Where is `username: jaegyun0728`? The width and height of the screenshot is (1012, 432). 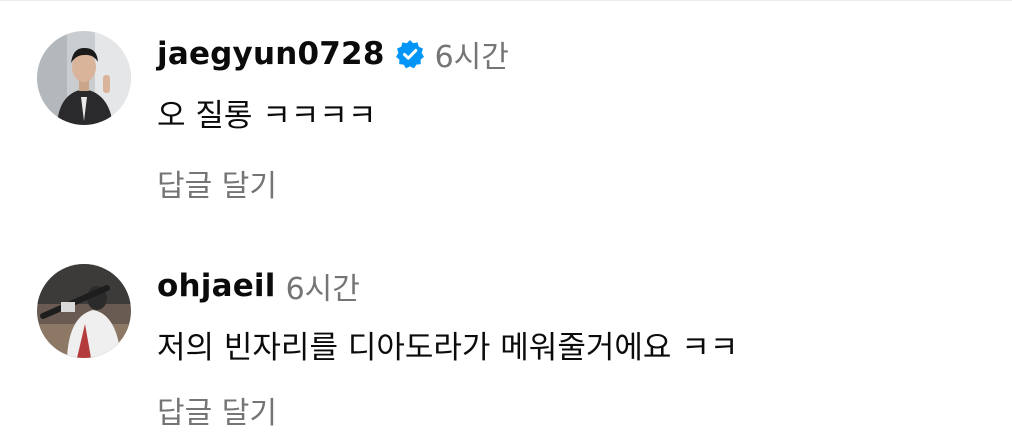 username: jaegyun0728 is located at coordinates (271, 54).